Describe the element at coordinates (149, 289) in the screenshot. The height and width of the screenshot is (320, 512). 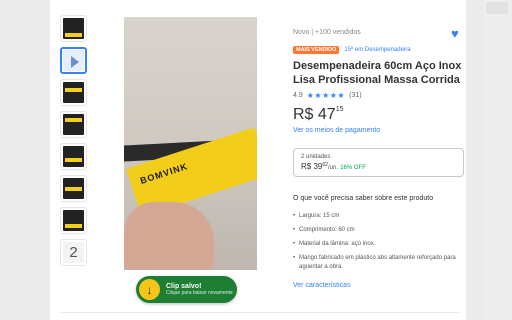
I see `download-arrow-icon: ↓` at that location.